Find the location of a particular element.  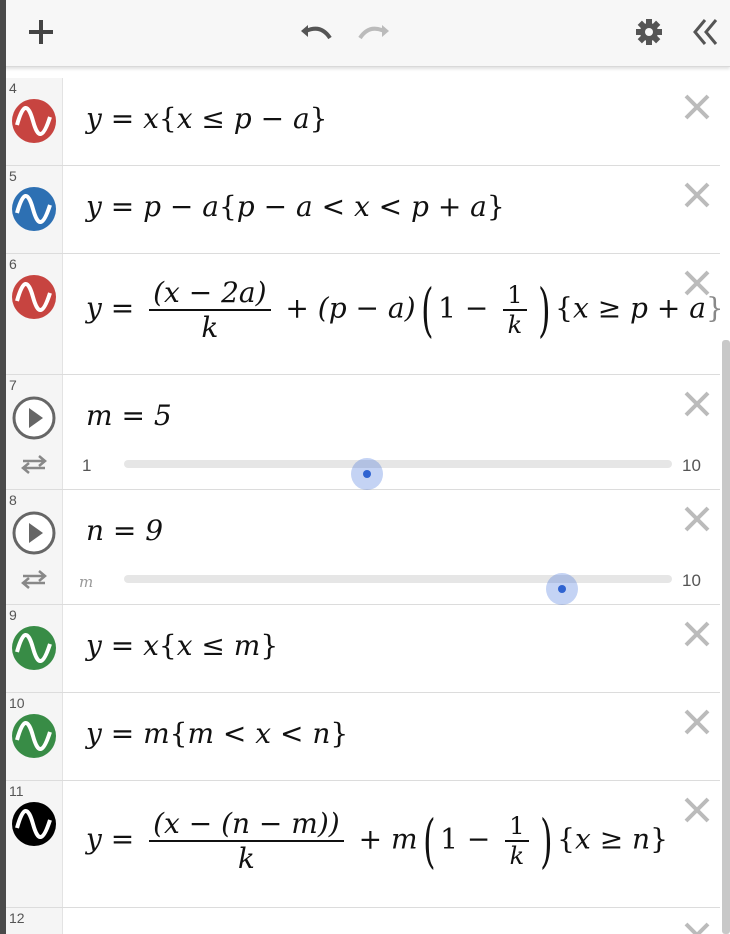

row-gutter: 12 is located at coordinates (34, 921).